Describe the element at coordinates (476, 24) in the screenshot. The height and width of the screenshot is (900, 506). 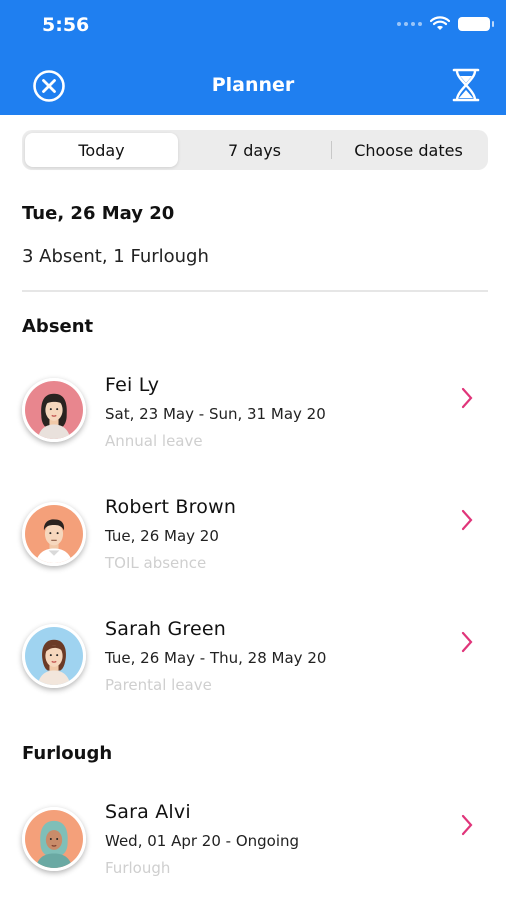
I see `battery-icon` at that location.